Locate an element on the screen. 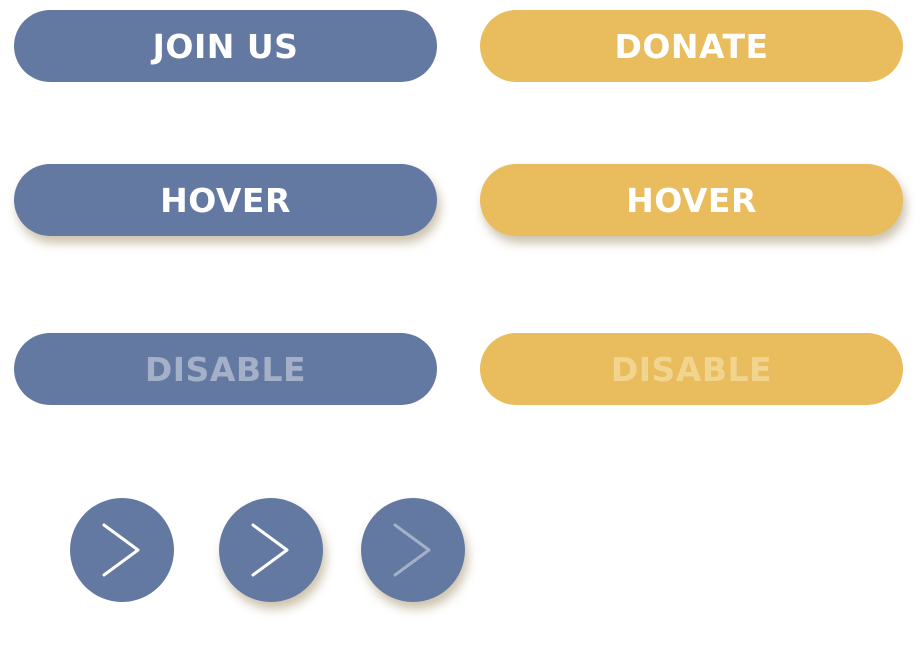 The width and height of the screenshot is (920, 652). donate-button-disabled: DISABLE is located at coordinates (691, 369).